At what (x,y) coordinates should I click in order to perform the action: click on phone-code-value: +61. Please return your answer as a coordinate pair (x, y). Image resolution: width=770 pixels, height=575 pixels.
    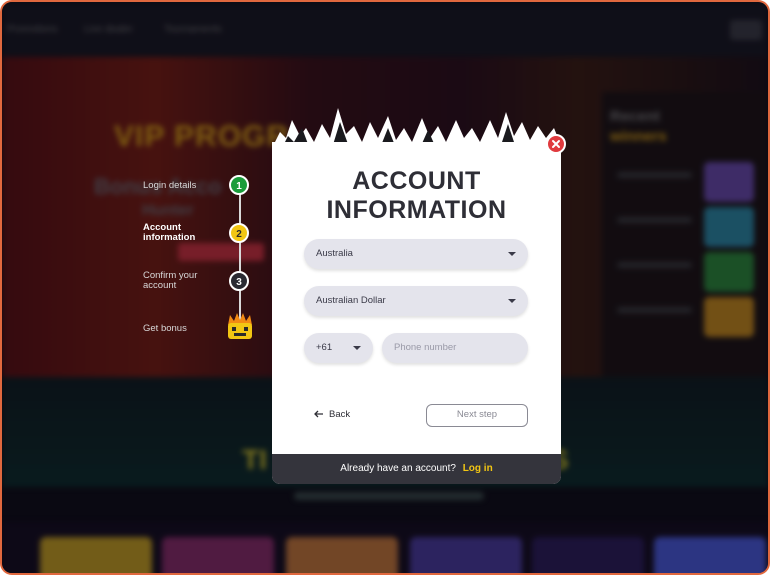
    Looking at the image, I should click on (324, 347).